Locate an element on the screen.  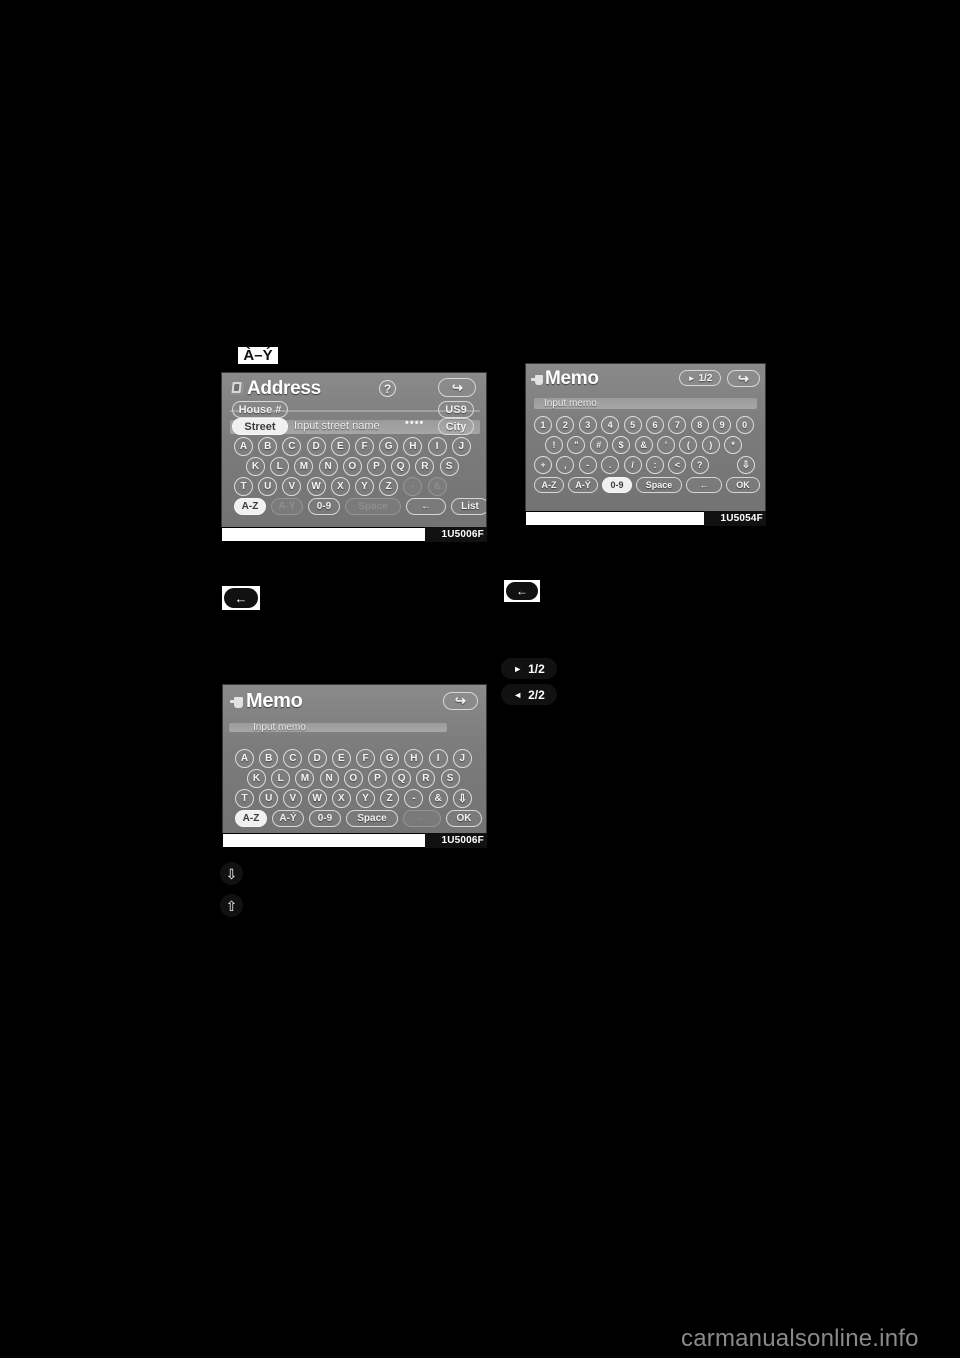
address-letter-key: O is located at coordinates (352, 466).